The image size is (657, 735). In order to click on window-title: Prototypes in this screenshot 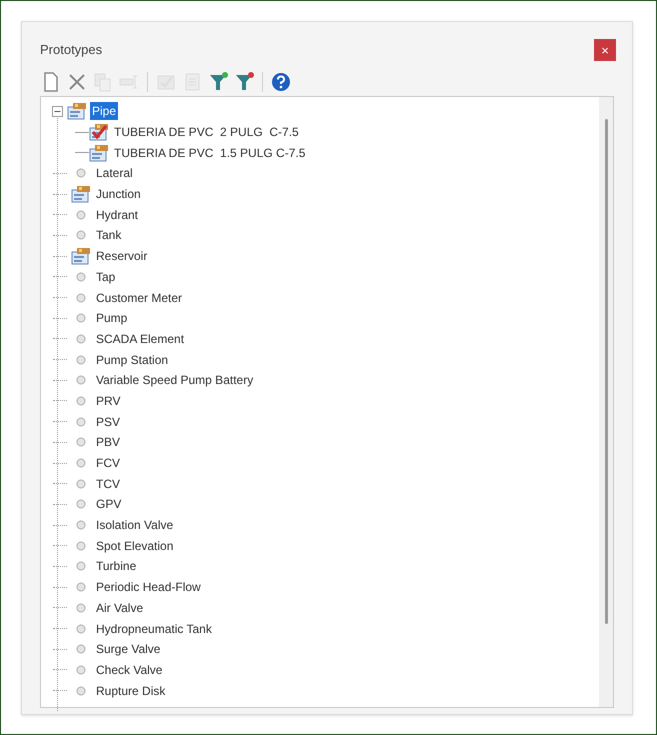, I will do `click(71, 50)`.